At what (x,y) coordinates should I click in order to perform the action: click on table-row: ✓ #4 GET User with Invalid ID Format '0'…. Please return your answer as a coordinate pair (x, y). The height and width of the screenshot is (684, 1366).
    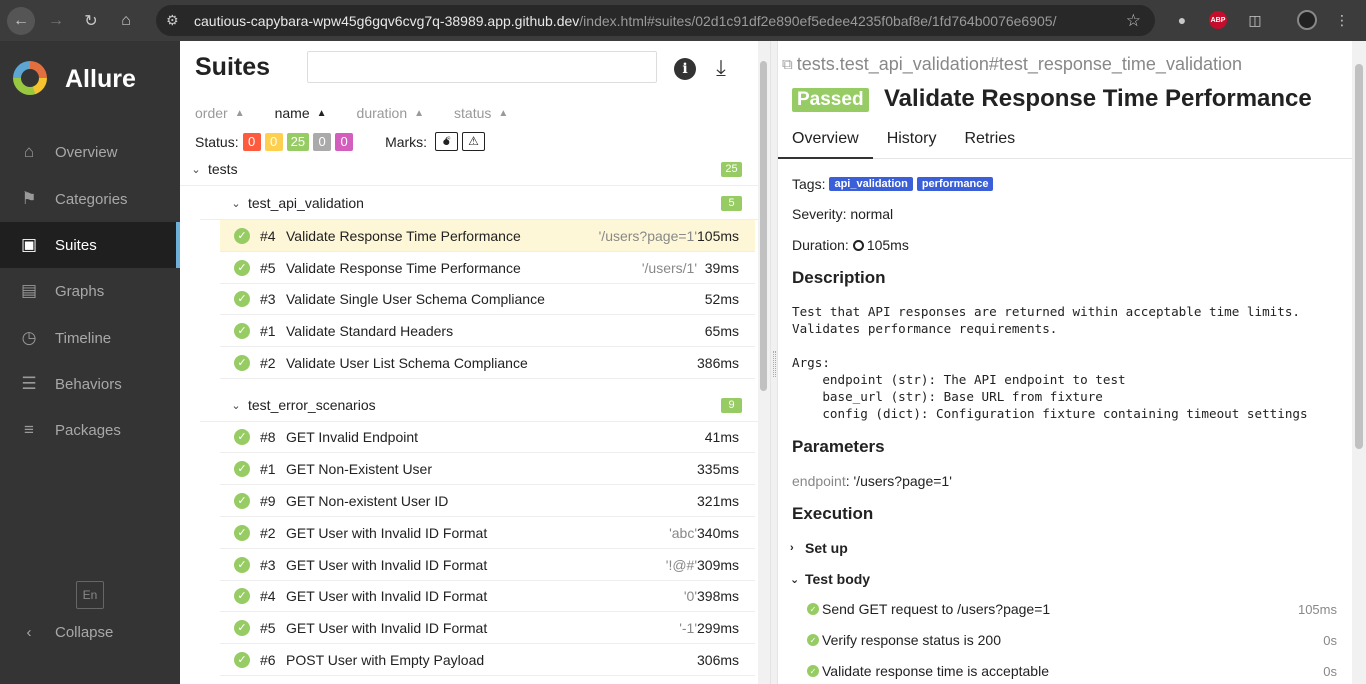
    Looking at the image, I should click on (487, 596).